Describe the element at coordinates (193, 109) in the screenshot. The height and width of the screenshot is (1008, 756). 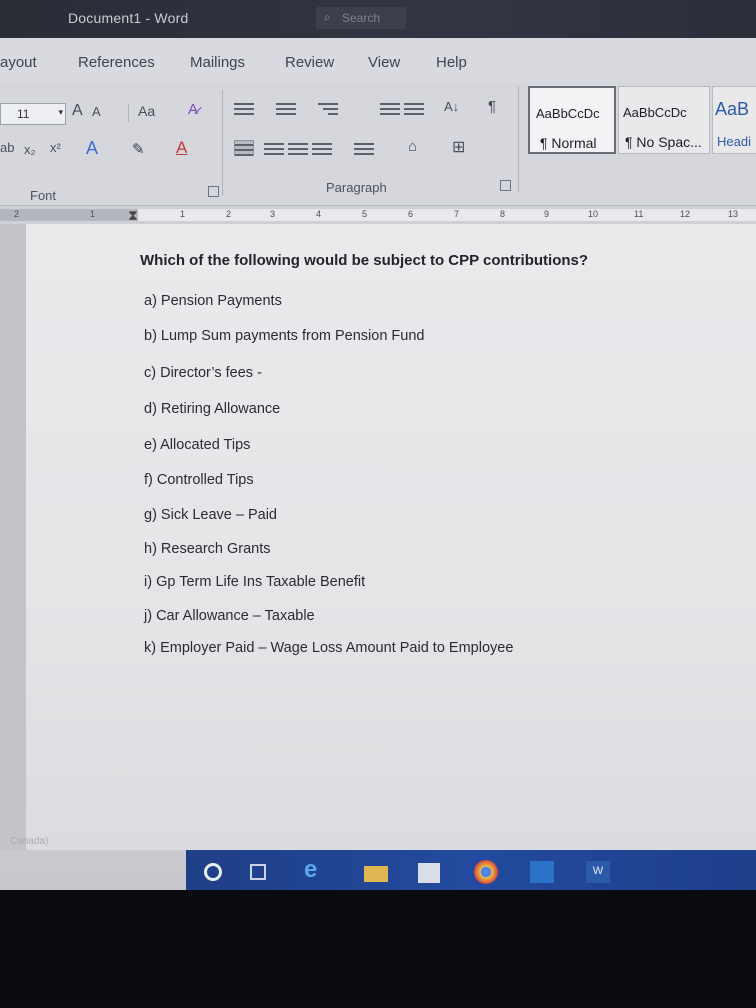
I see `clear-formatting-icon: A̷` at that location.